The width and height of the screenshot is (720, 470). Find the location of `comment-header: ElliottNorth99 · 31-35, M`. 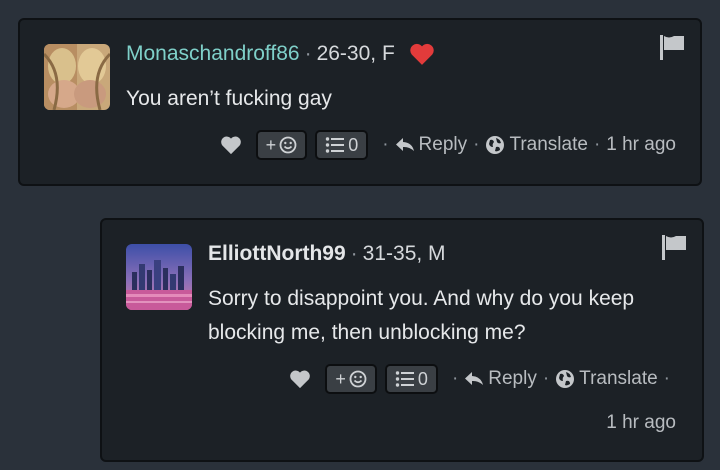

comment-header: ElliottNorth99 · 31-35, M is located at coordinates (327, 254).